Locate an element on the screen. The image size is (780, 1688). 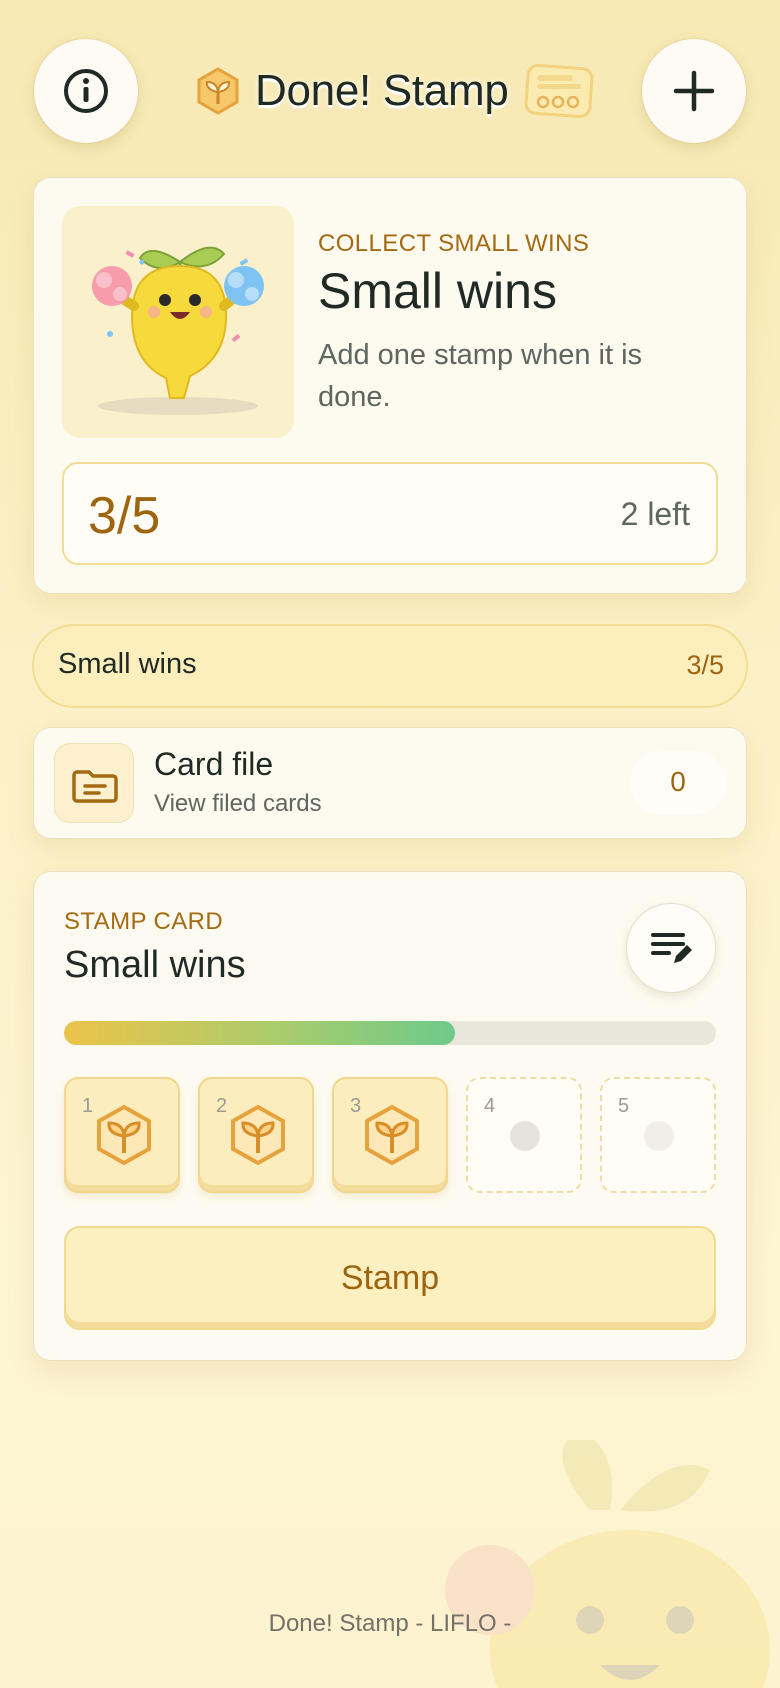
stamp-progress-bar is located at coordinates (390, 1033).